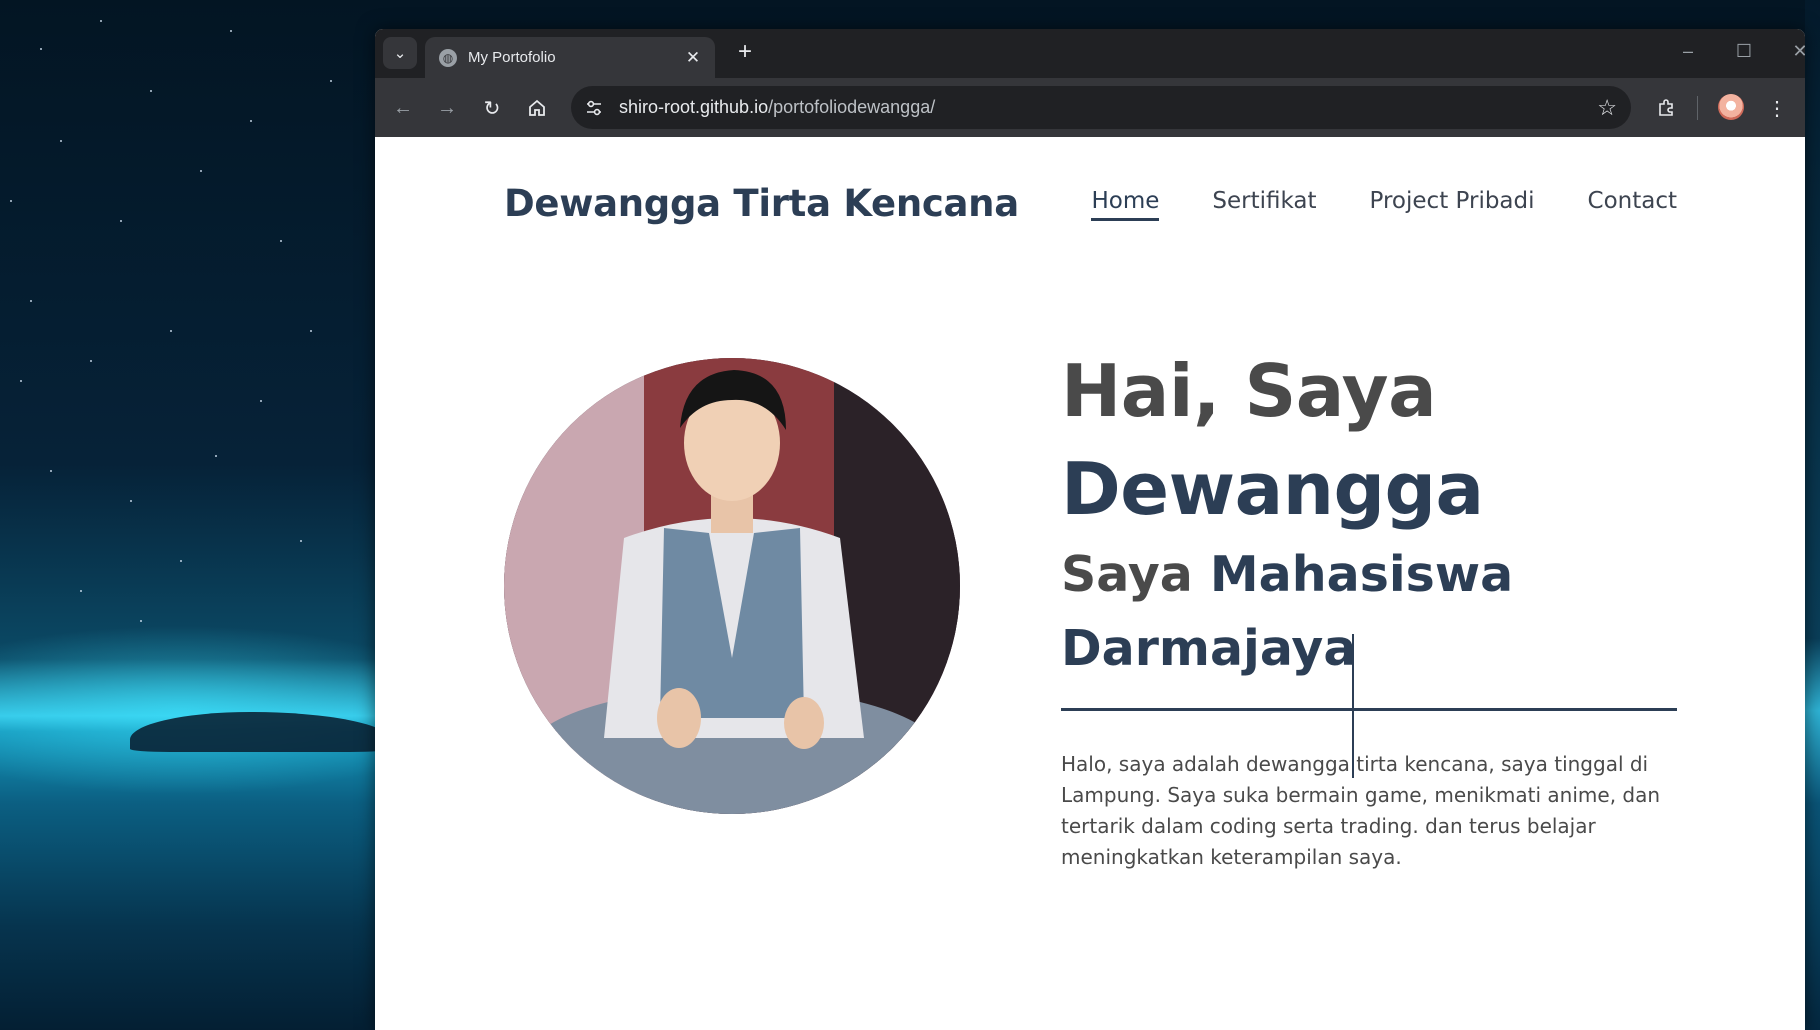 This screenshot has height=1030, width=1820. I want to click on tune-icon, so click(594, 108).